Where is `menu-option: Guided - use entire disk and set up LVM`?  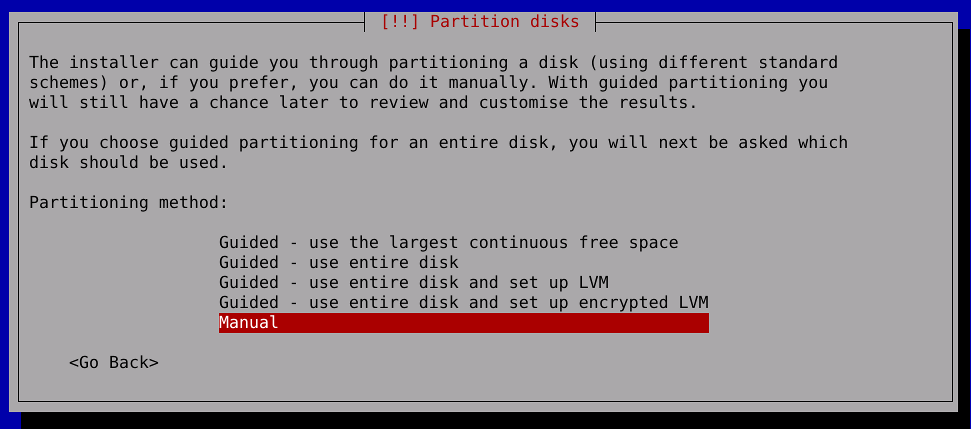 menu-option: Guided - use entire disk and set up LVM is located at coordinates (464, 283).